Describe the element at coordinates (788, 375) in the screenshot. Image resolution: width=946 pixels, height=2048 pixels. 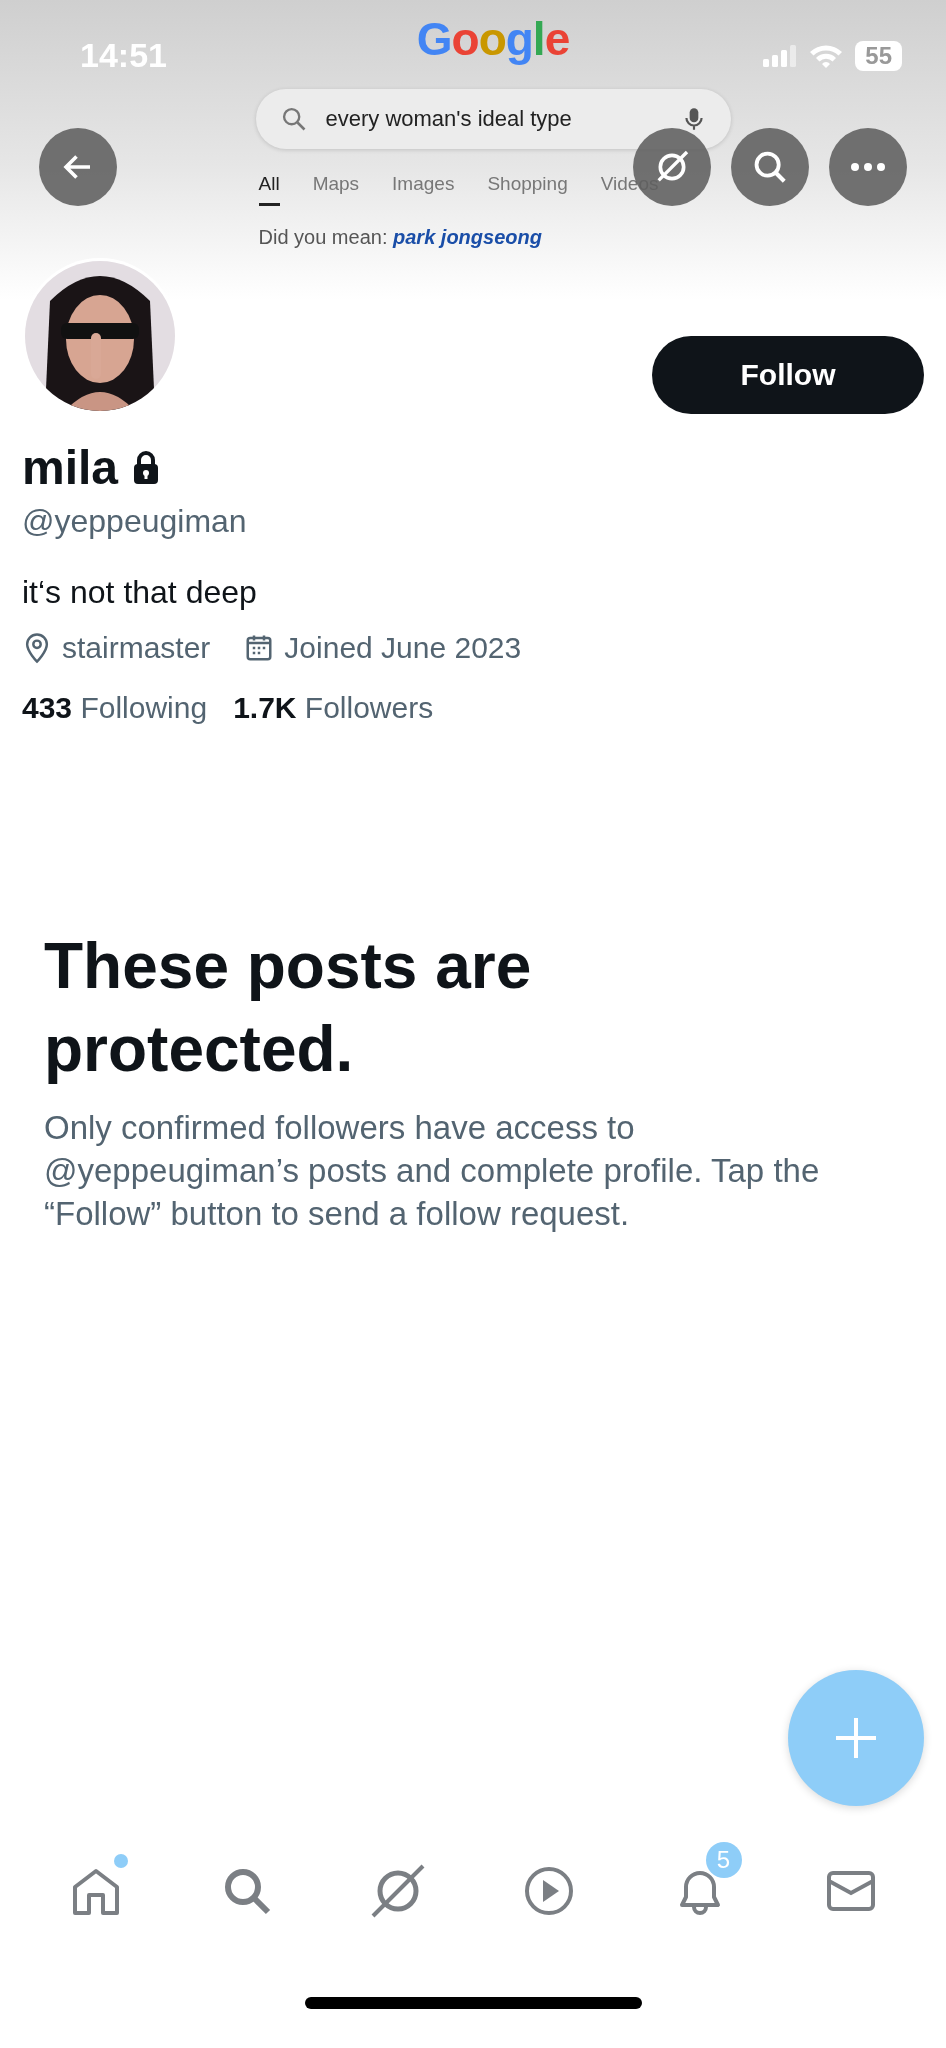
I see `follow-button: Follow` at that location.